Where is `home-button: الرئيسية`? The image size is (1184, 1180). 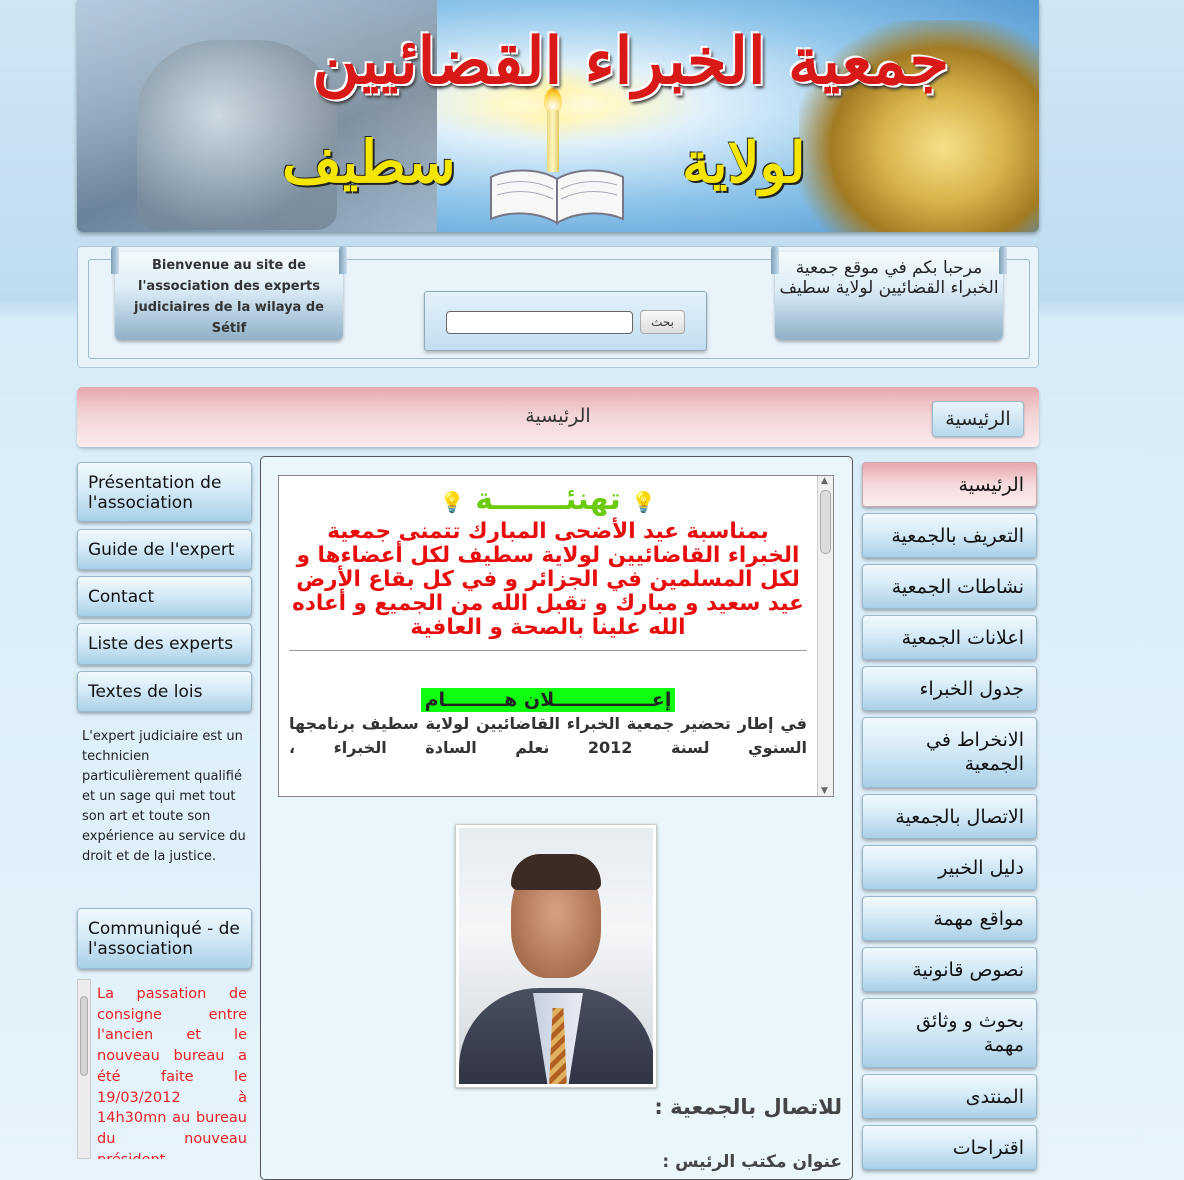 home-button: الرئيسية is located at coordinates (978, 419).